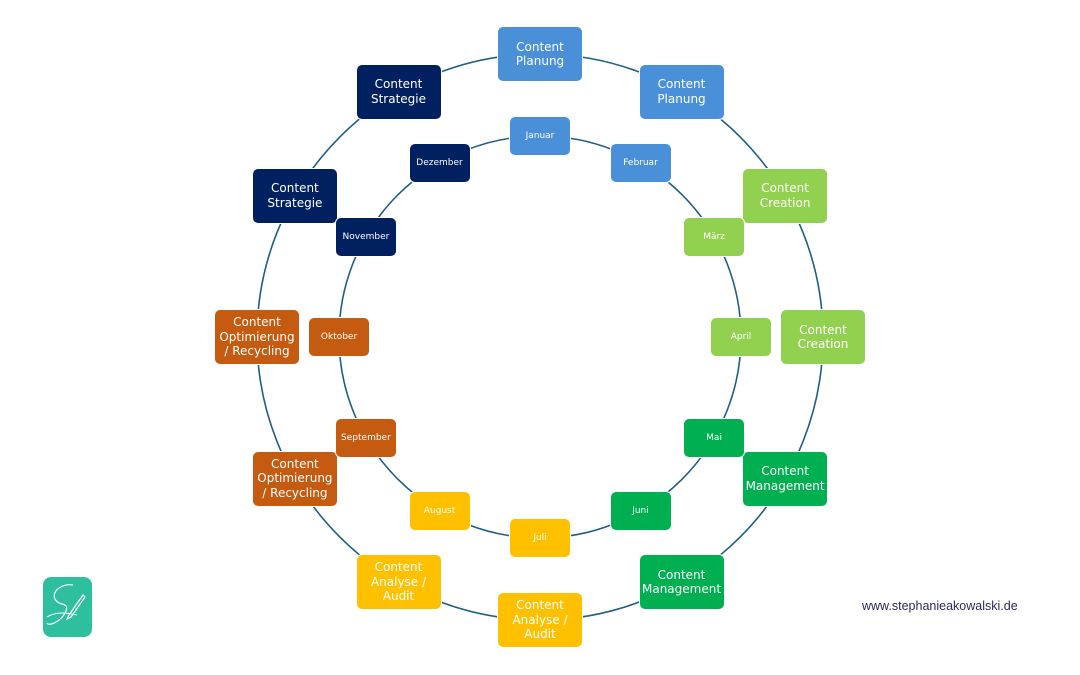 This screenshot has height=675, width=1080. I want to click on month-label: Oktober, so click(339, 337).